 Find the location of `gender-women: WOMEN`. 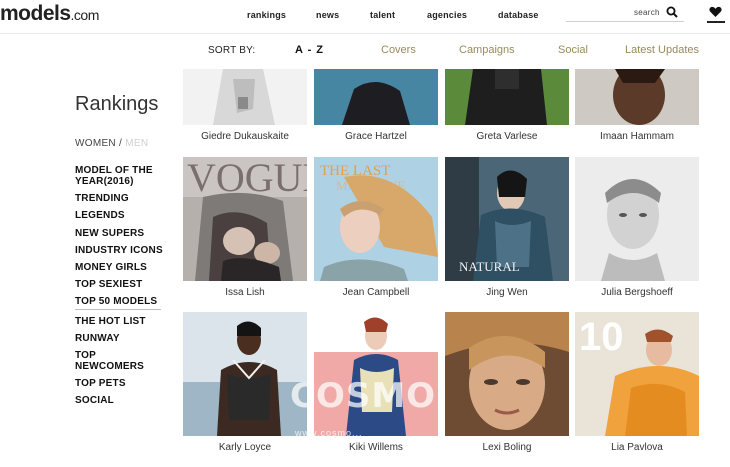

gender-women: WOMEN is located at coordinates (95, 143).